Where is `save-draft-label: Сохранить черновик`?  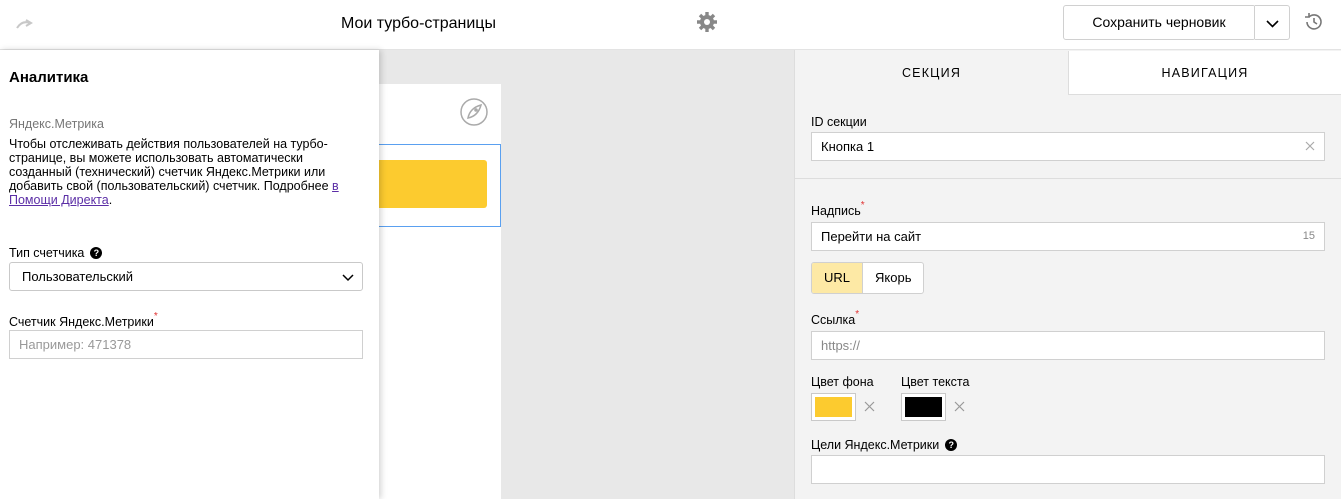
save-draft-label: Сохранить черновик is located at coordinates (1159, 22).